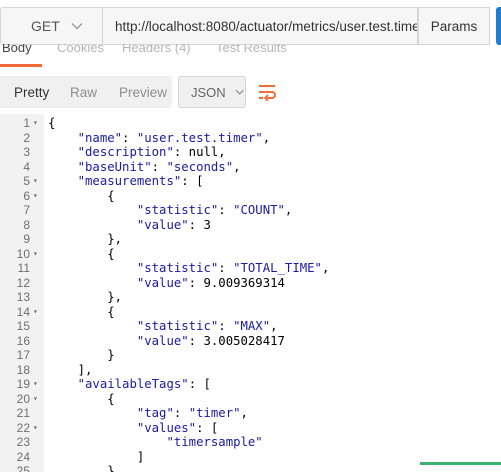 Image resolution: width=501 pixels, height=472 pixels. What do you see at coordinates (23, 413) in the screenshot?
I see `line-number: 21` at bounding box center [23, 413].